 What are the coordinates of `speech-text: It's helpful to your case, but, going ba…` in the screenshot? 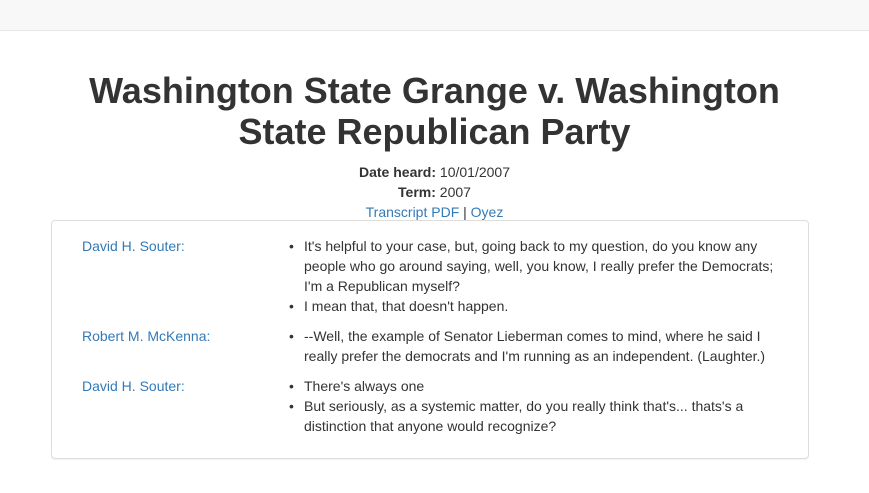 It's located at (539, 266).